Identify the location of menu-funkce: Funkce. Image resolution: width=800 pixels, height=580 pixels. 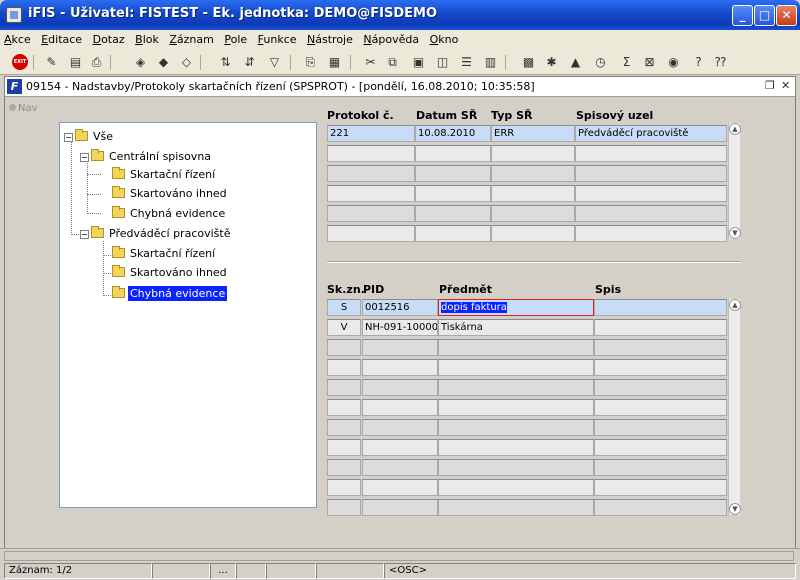
(277, 38).